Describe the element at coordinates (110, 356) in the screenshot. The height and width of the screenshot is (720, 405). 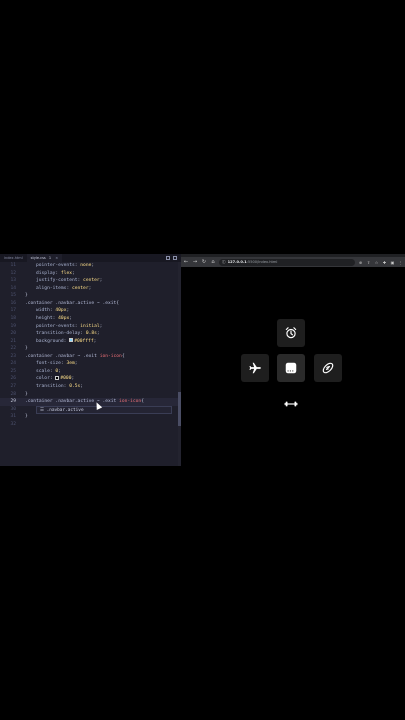
I see `code-token: ion-icon` at that location.